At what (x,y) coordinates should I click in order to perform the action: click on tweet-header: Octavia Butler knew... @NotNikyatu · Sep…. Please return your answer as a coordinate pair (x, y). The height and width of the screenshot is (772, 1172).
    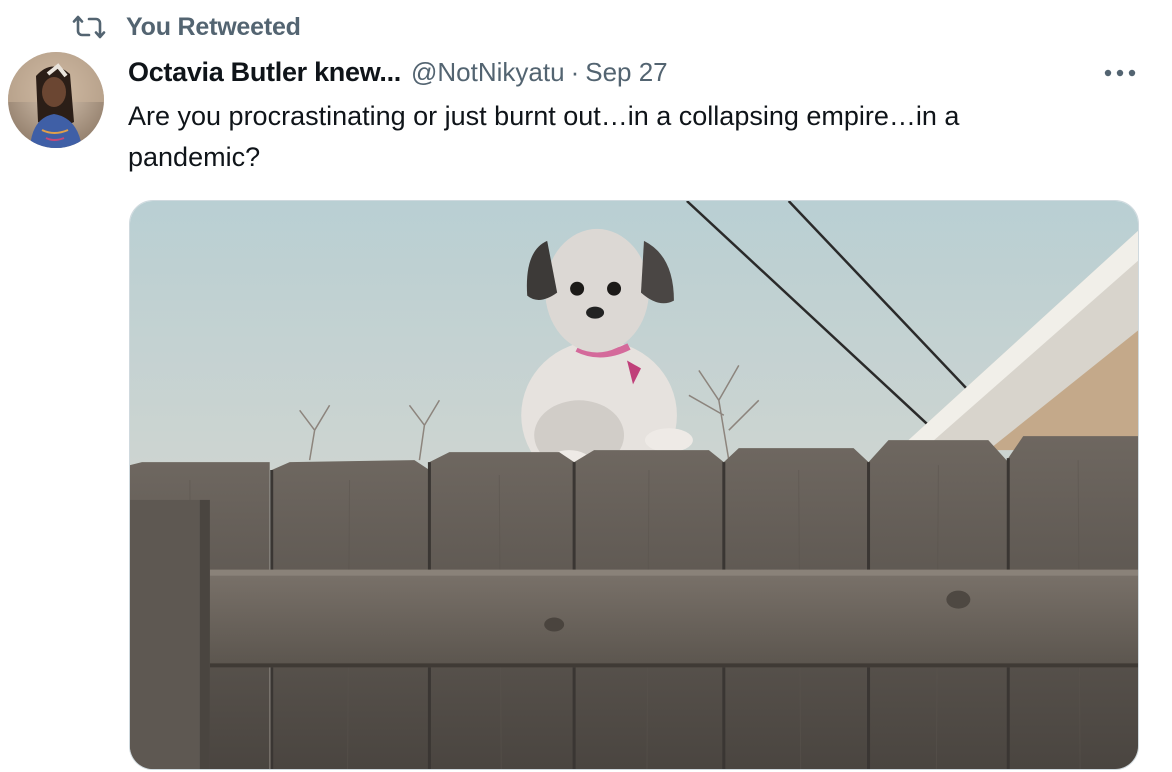
    Looking at the image, I should click on (398, 72).